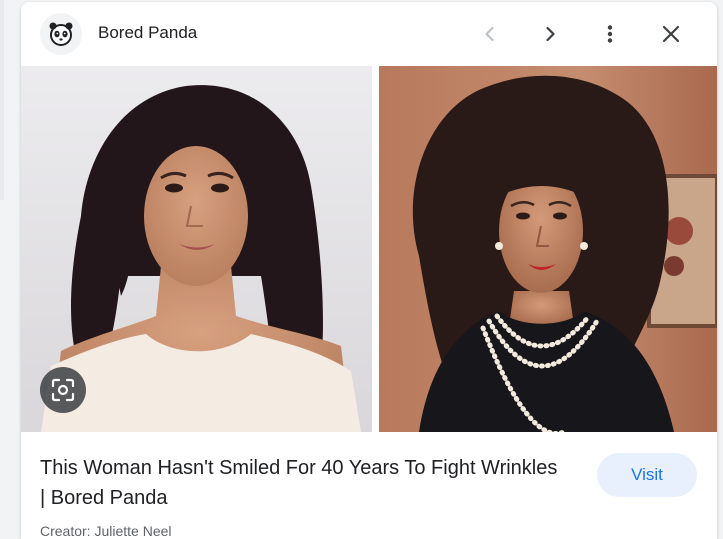  I want to click on creator-credit: Creator: Juliette Neel, so click(106, 531).